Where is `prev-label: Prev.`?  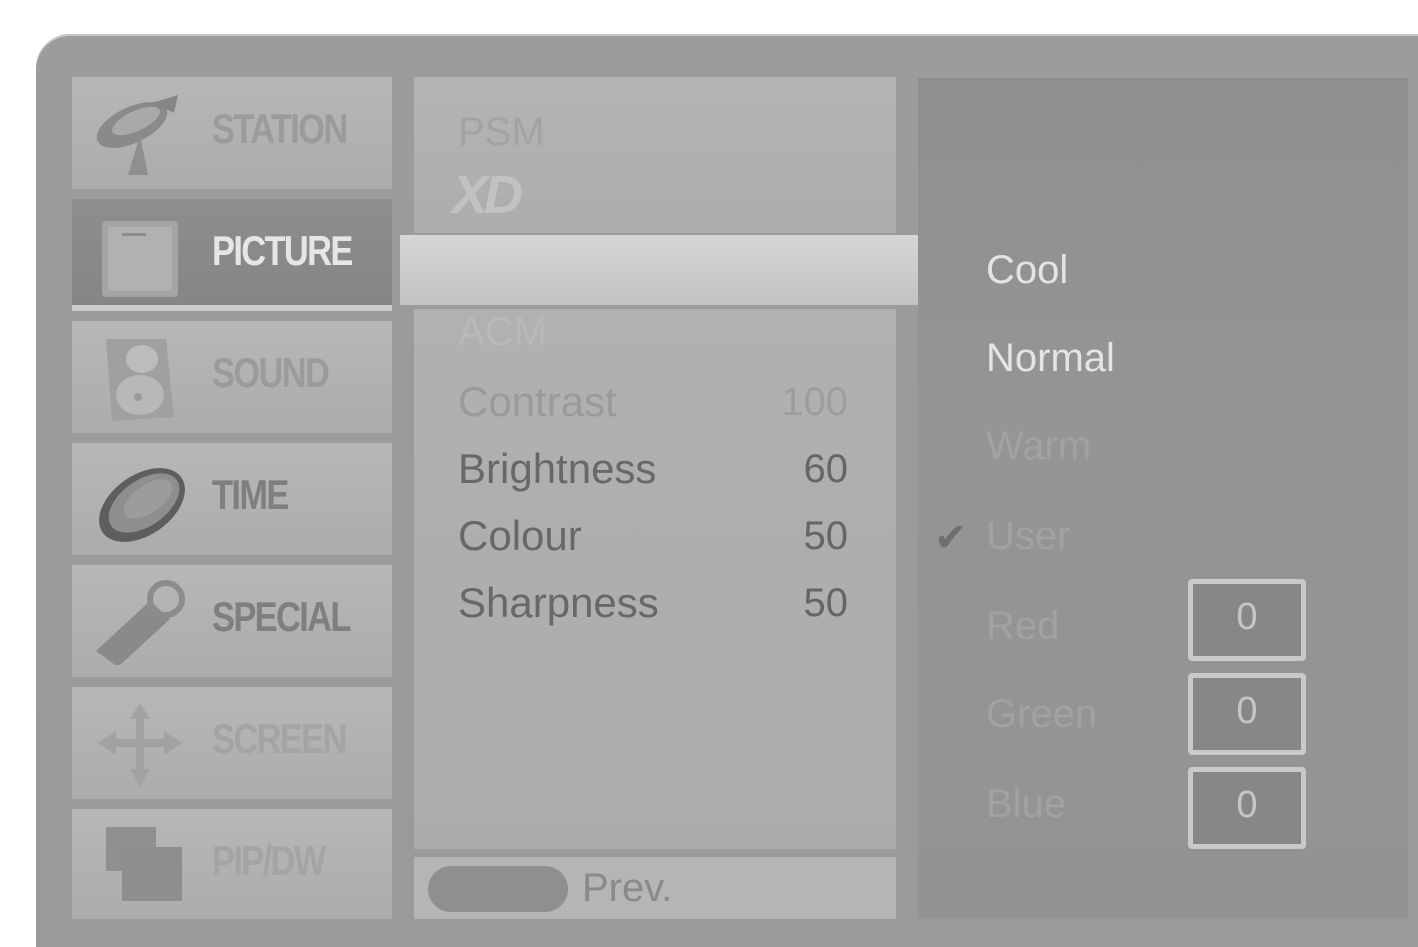
prev-label: Prev. is located at coordinates (627, 888).